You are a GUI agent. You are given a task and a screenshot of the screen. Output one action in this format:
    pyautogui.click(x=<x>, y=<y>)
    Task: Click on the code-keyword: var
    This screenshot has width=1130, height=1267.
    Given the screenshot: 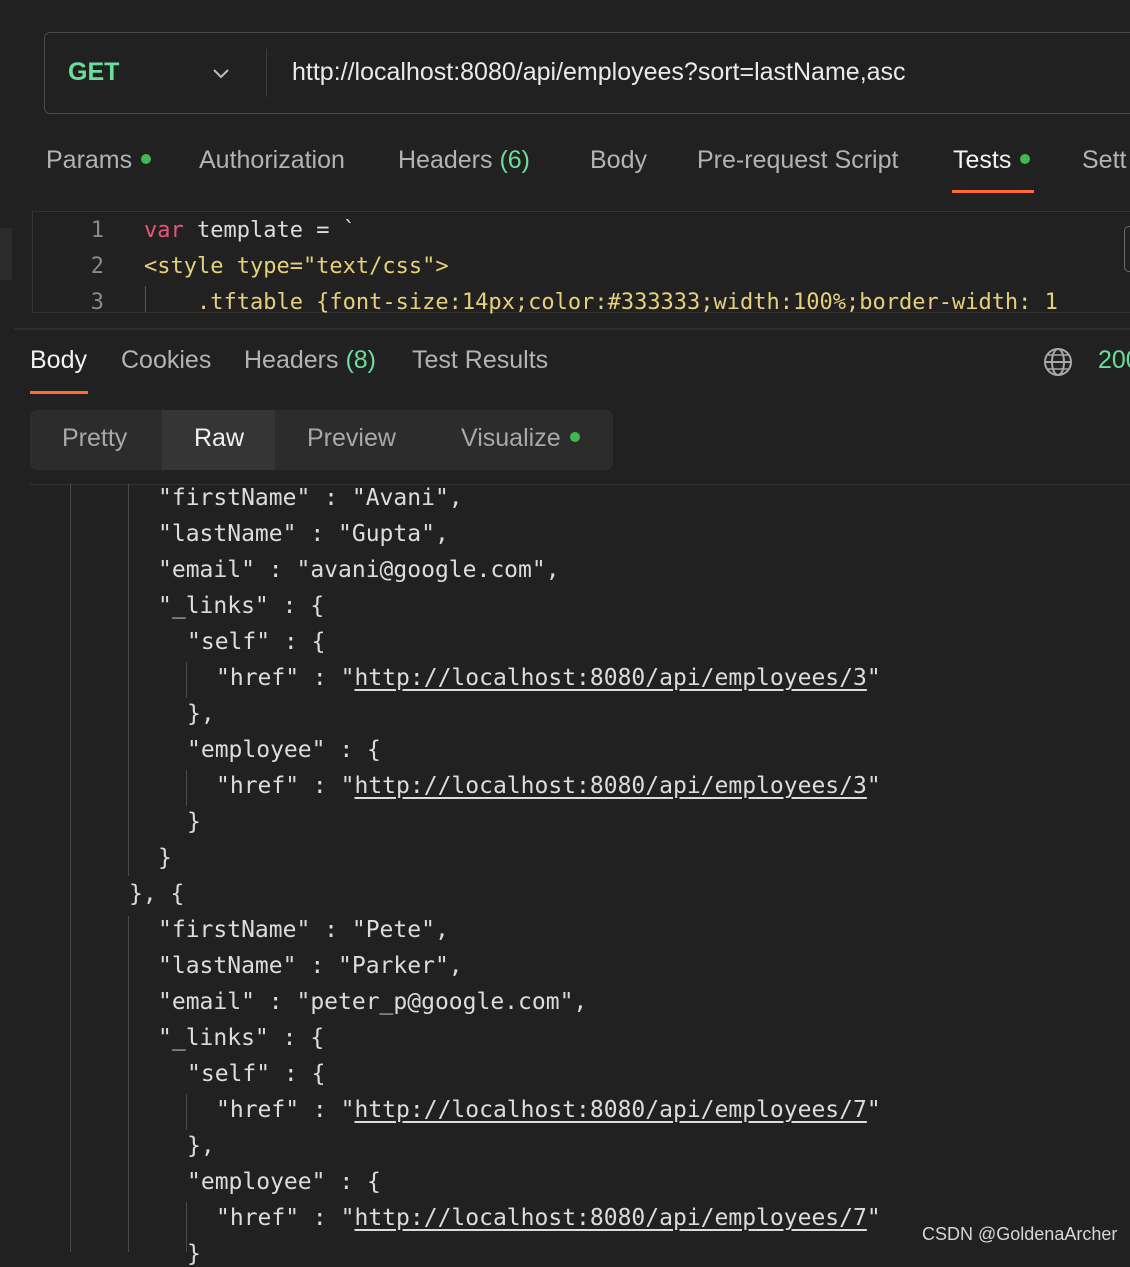 What is the action you would take?
    pyautogui.click(x=164, y=230)
    